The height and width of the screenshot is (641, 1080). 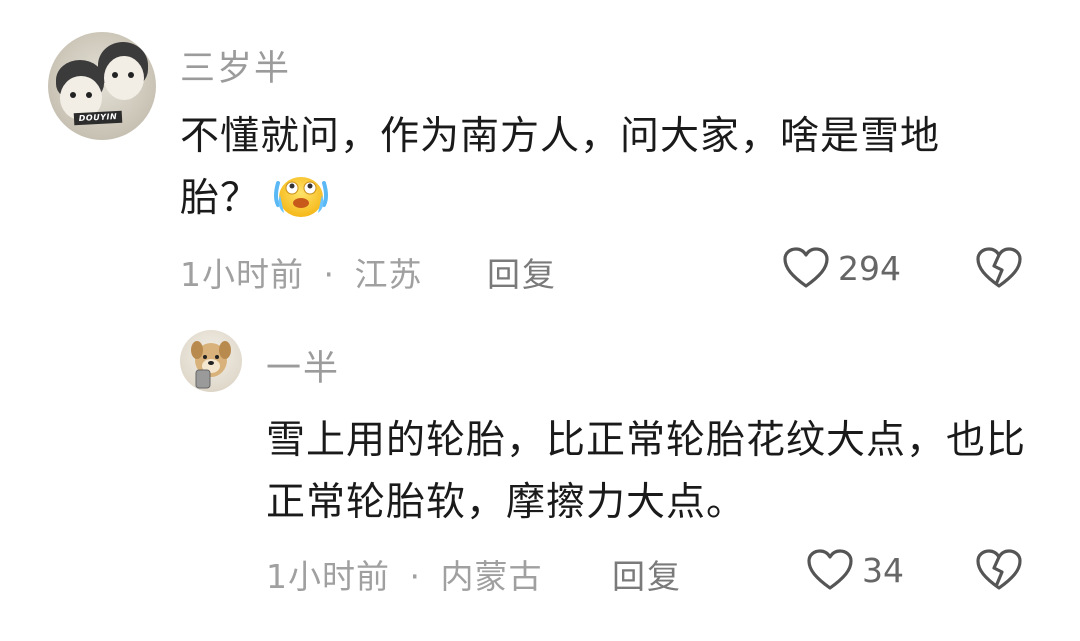 I want to click on reply-user-avatar, so click(x=211, y=361).